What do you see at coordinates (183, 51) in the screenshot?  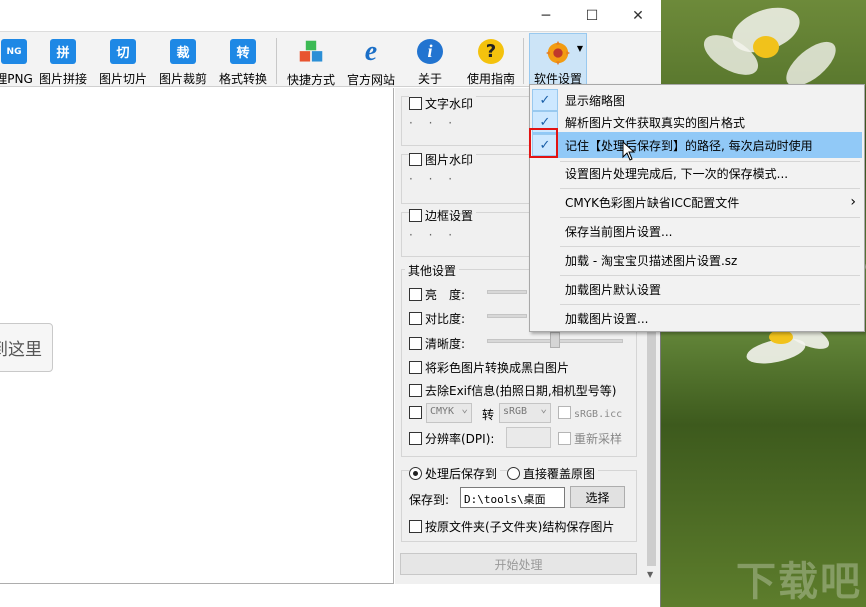 I see `crop-icon: 裁` at bounding box center [183, 51].